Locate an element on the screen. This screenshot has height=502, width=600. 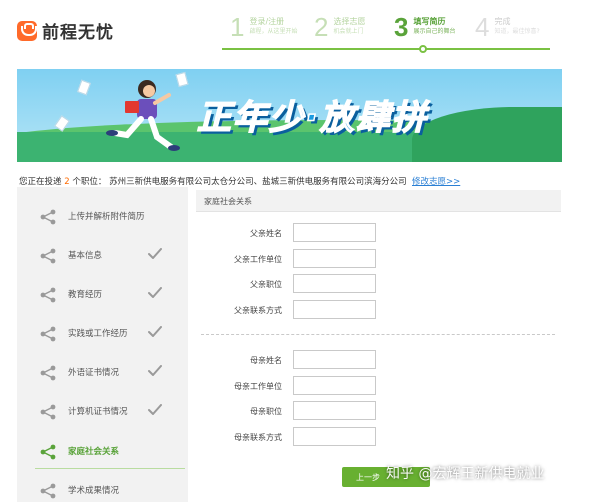
father-field-row: 父亲姓名 is located at coordinates (346, 233).